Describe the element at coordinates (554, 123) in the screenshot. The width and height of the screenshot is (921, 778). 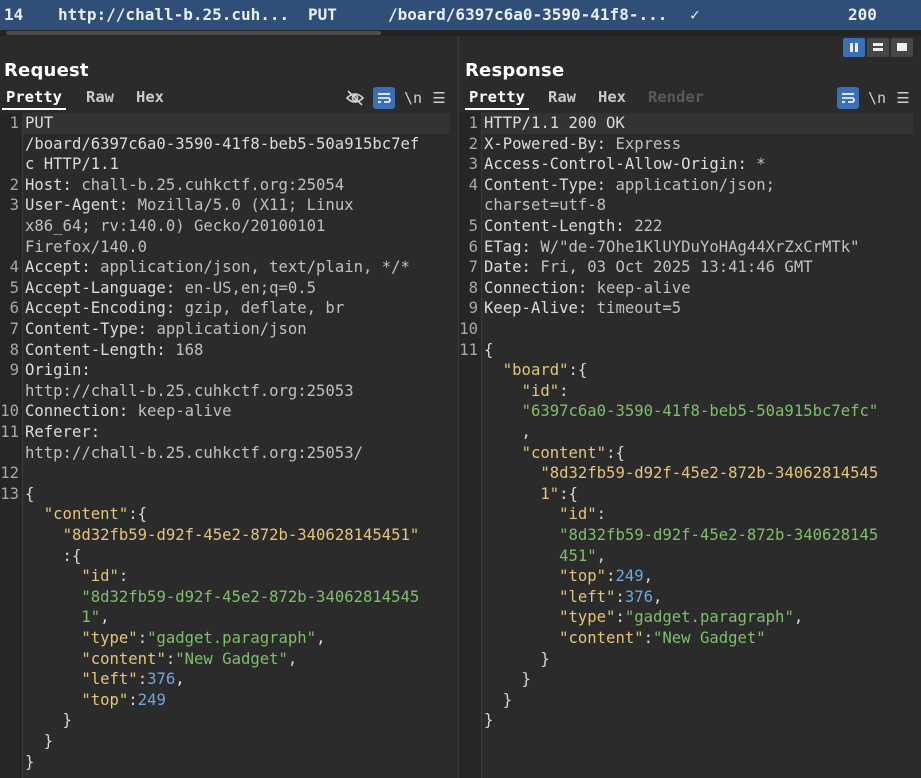
I see `code-token: HTTP/1.1 200 OK` at that location.